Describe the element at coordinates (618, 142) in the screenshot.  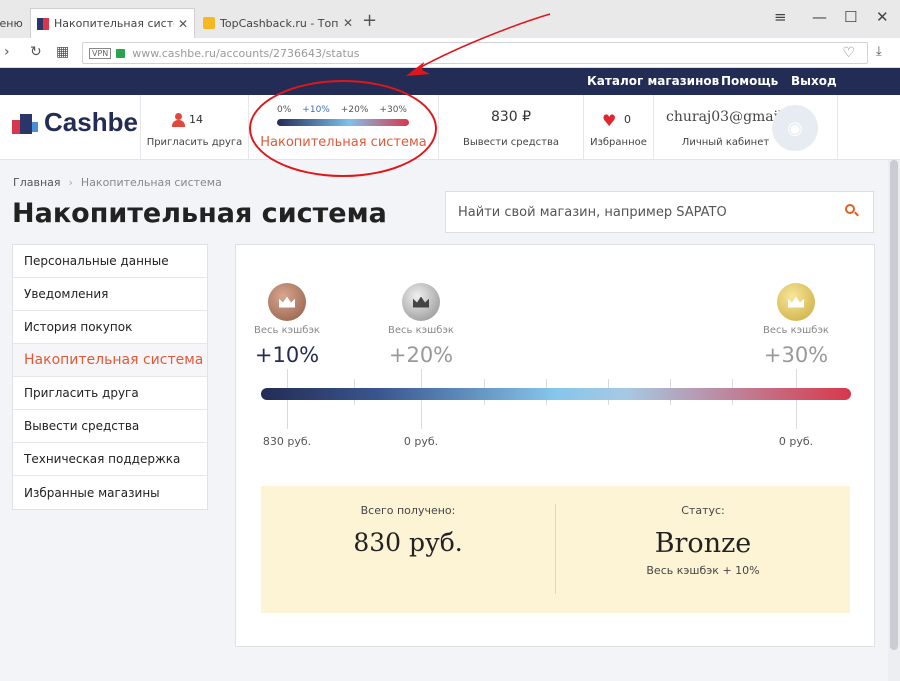
I see `favorites-label: Избранное` at that location.